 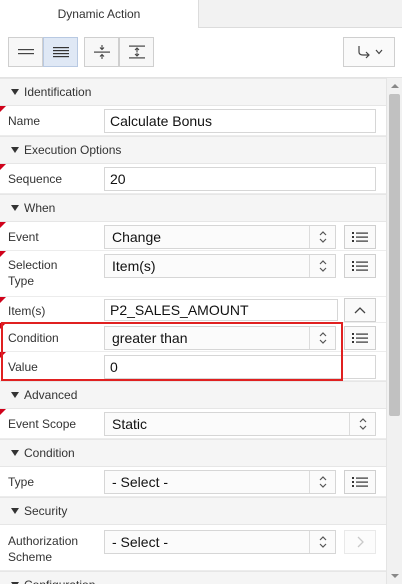 I want to click on vertical-scrollbar, so click(x=394, y=331).